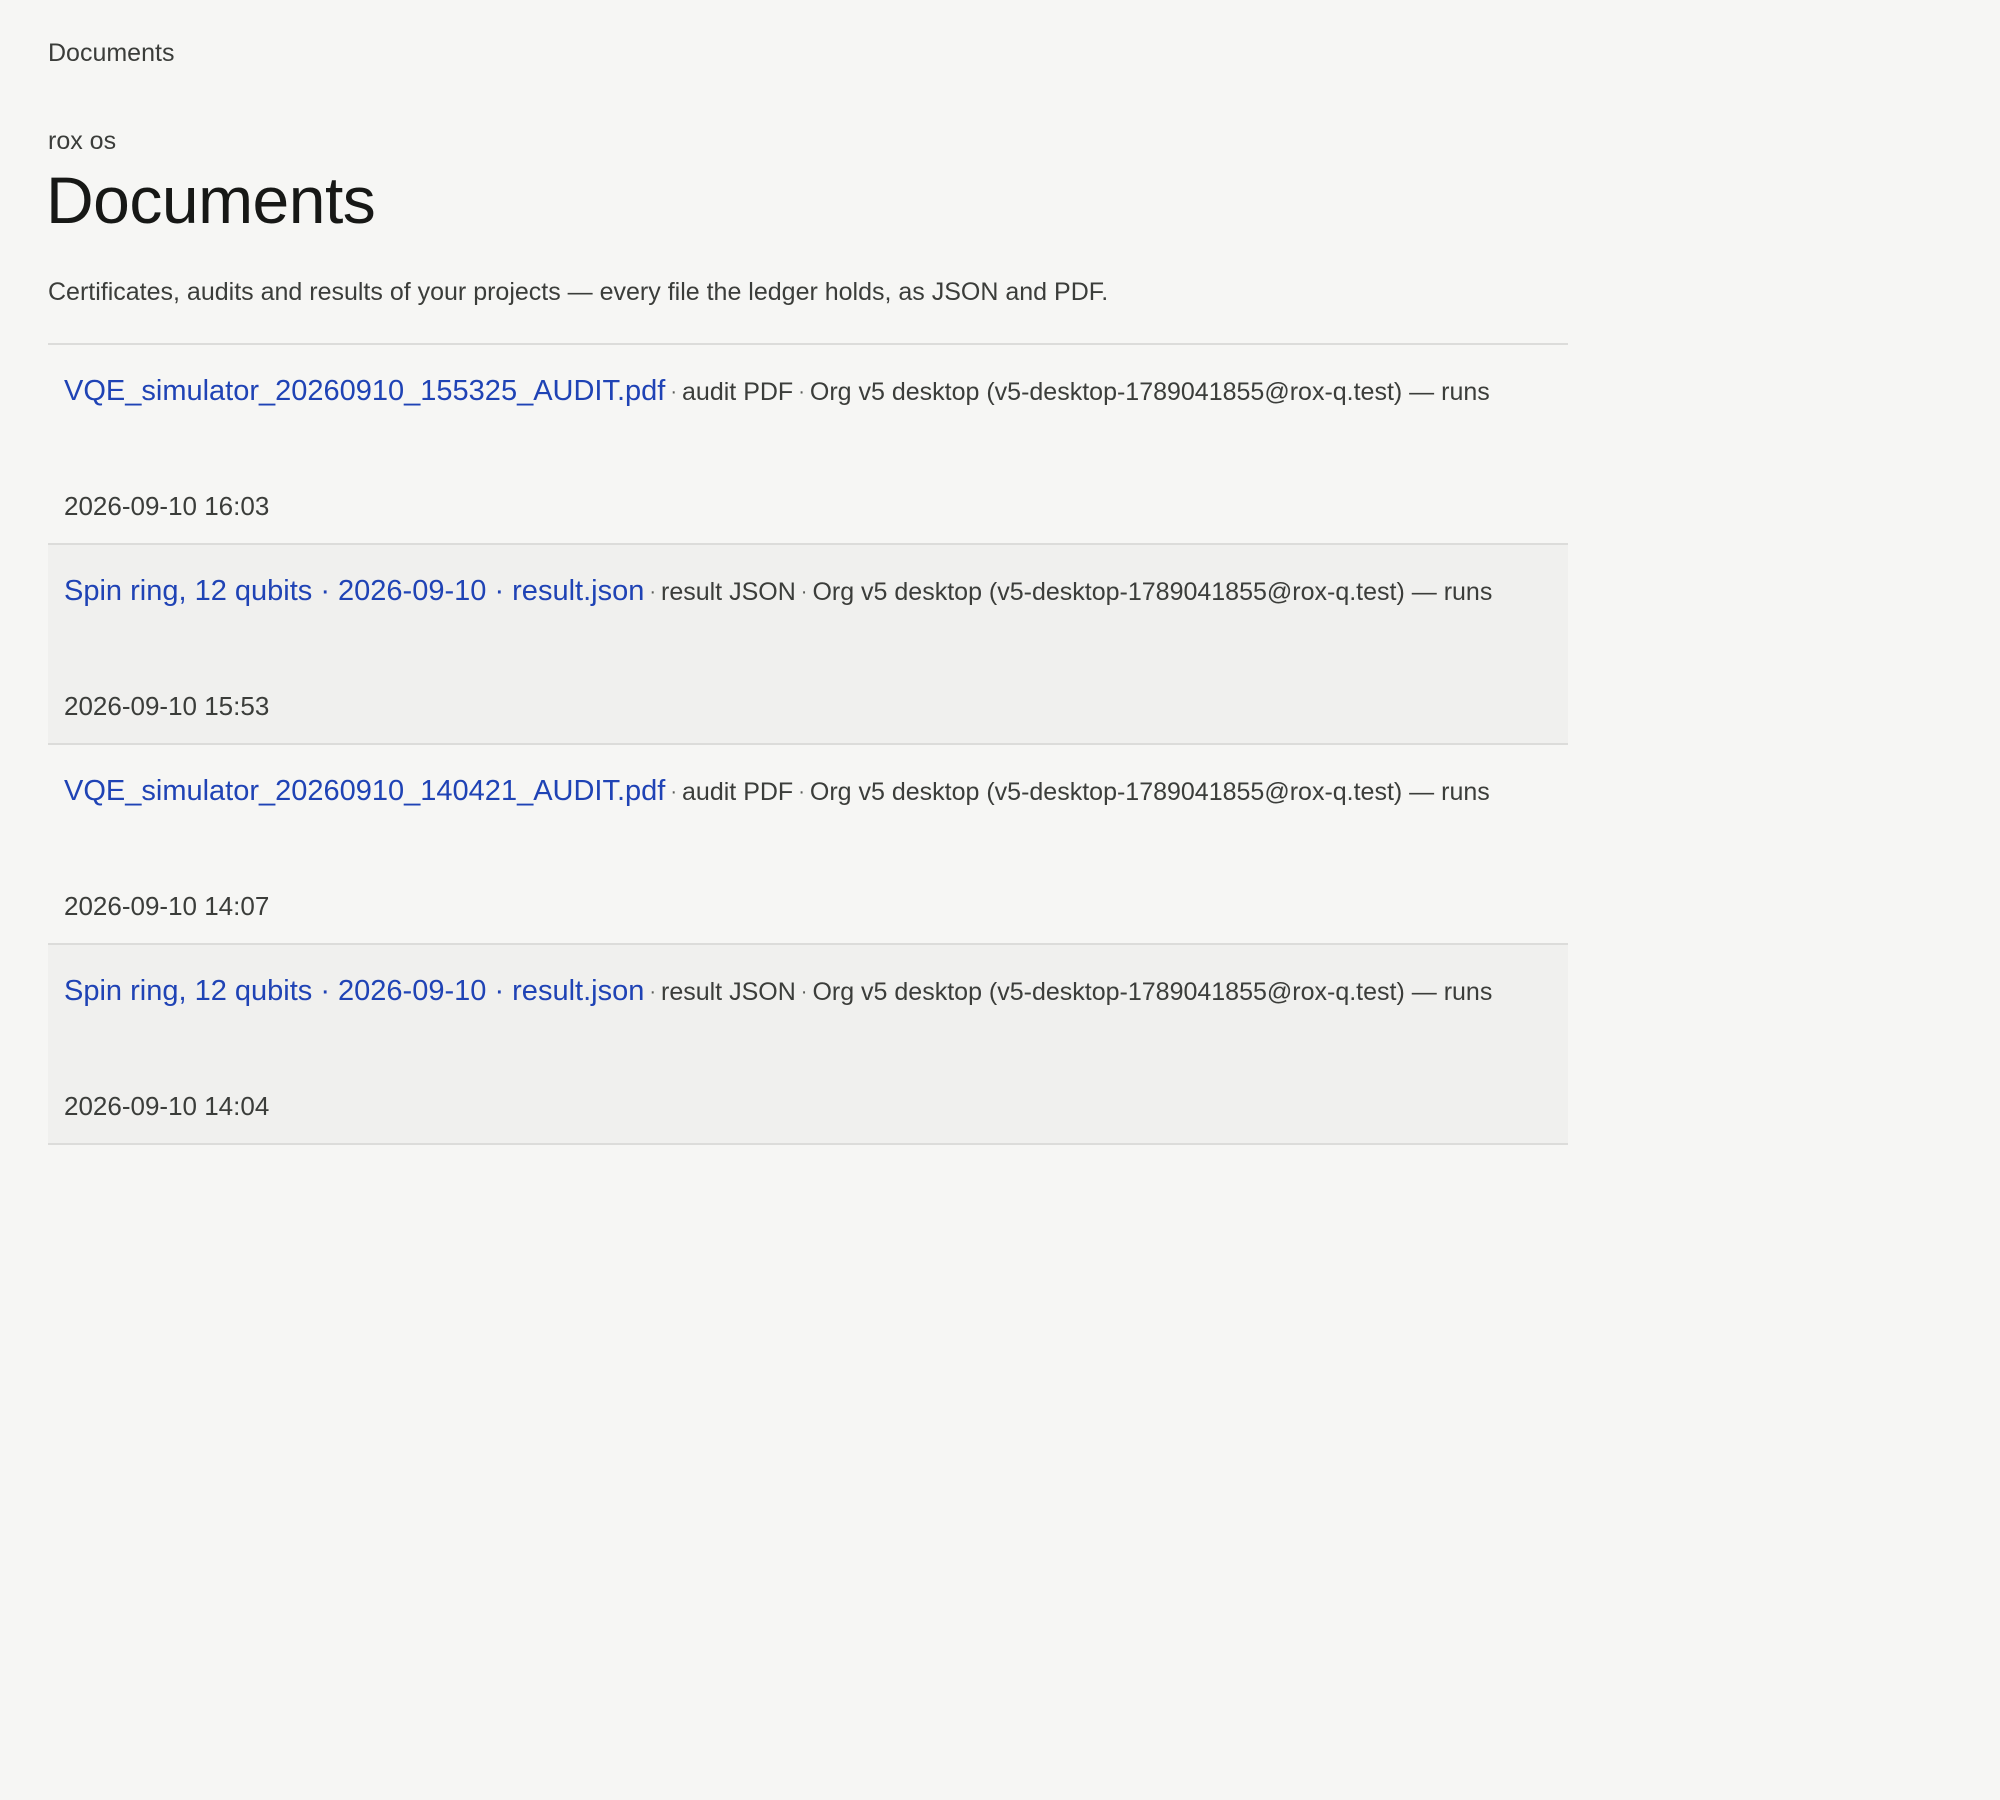  What do you see at coordinates (82, 141) in the screenshot?
I see `app-name: rox os` at bounding box center [82, 141].